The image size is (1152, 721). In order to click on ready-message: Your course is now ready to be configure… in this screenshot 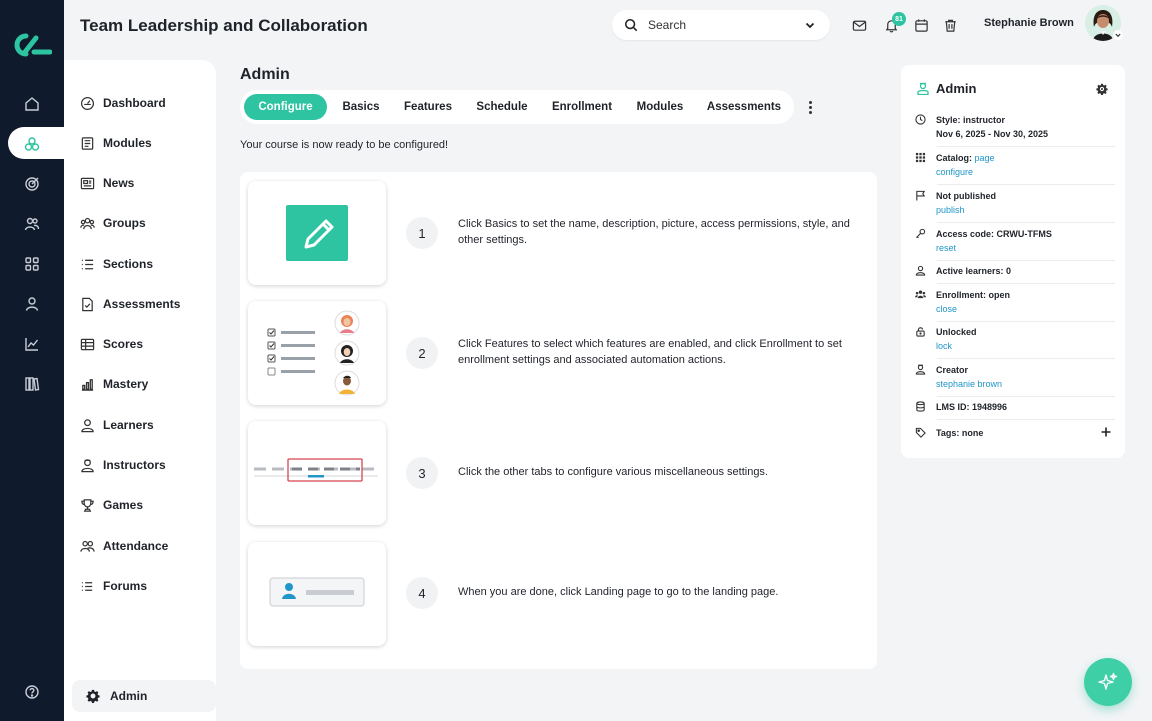, I will do `click(344, 145)`.